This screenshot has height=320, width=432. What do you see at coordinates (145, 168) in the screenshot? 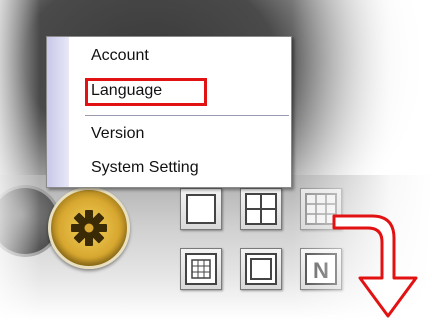
I see `menu-item-system-setting: System Setting` at bounding box center [145, 168].